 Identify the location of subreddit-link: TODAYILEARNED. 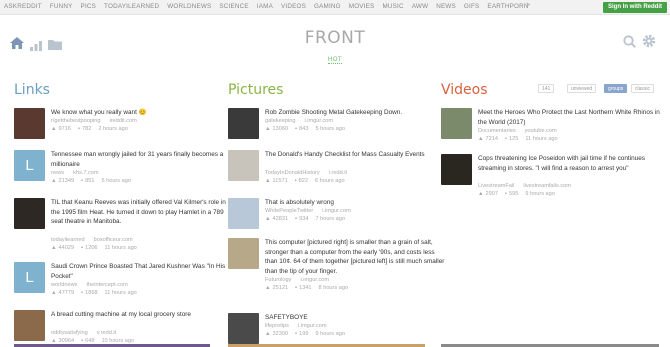
(131, 6).